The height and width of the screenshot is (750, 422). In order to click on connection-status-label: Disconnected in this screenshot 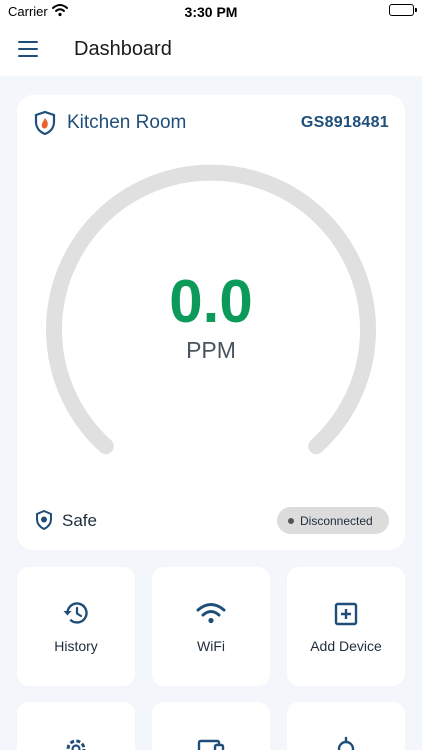, I will do `click(336, 521)`.